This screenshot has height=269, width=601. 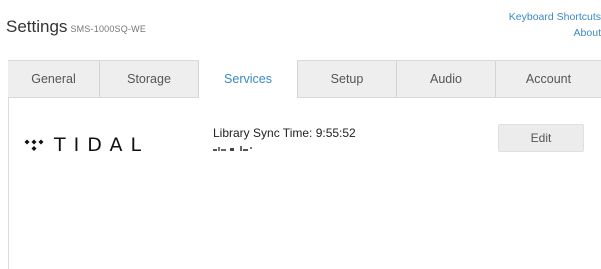 I want to click on tidal-diamonds-icon, so click(x=34, y=145).